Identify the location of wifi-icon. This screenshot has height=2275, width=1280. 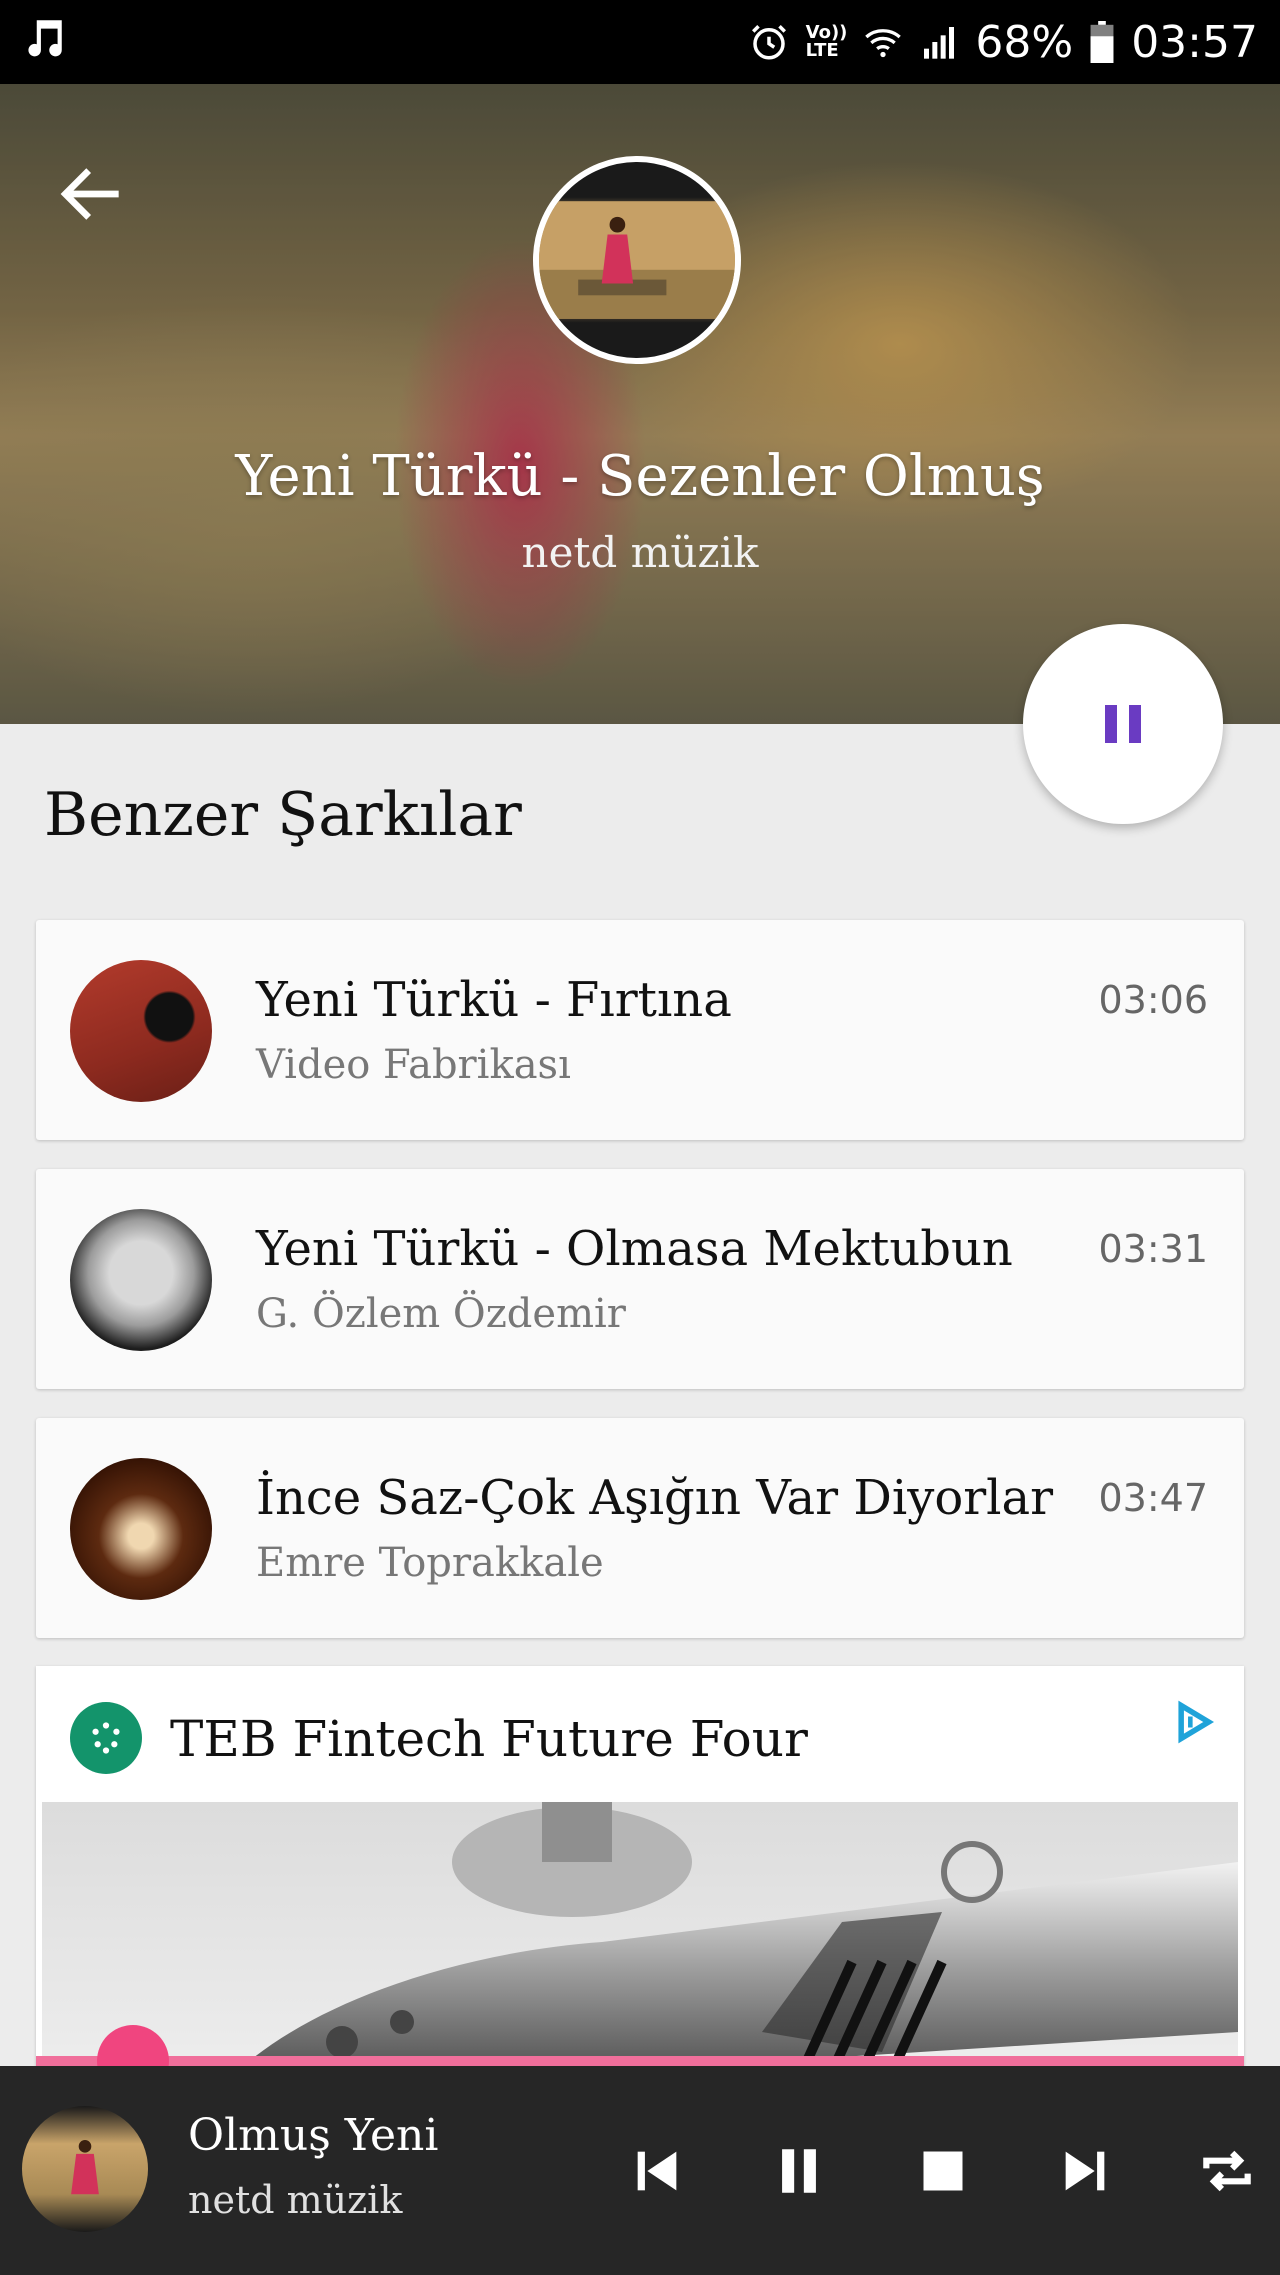
(883, 42).